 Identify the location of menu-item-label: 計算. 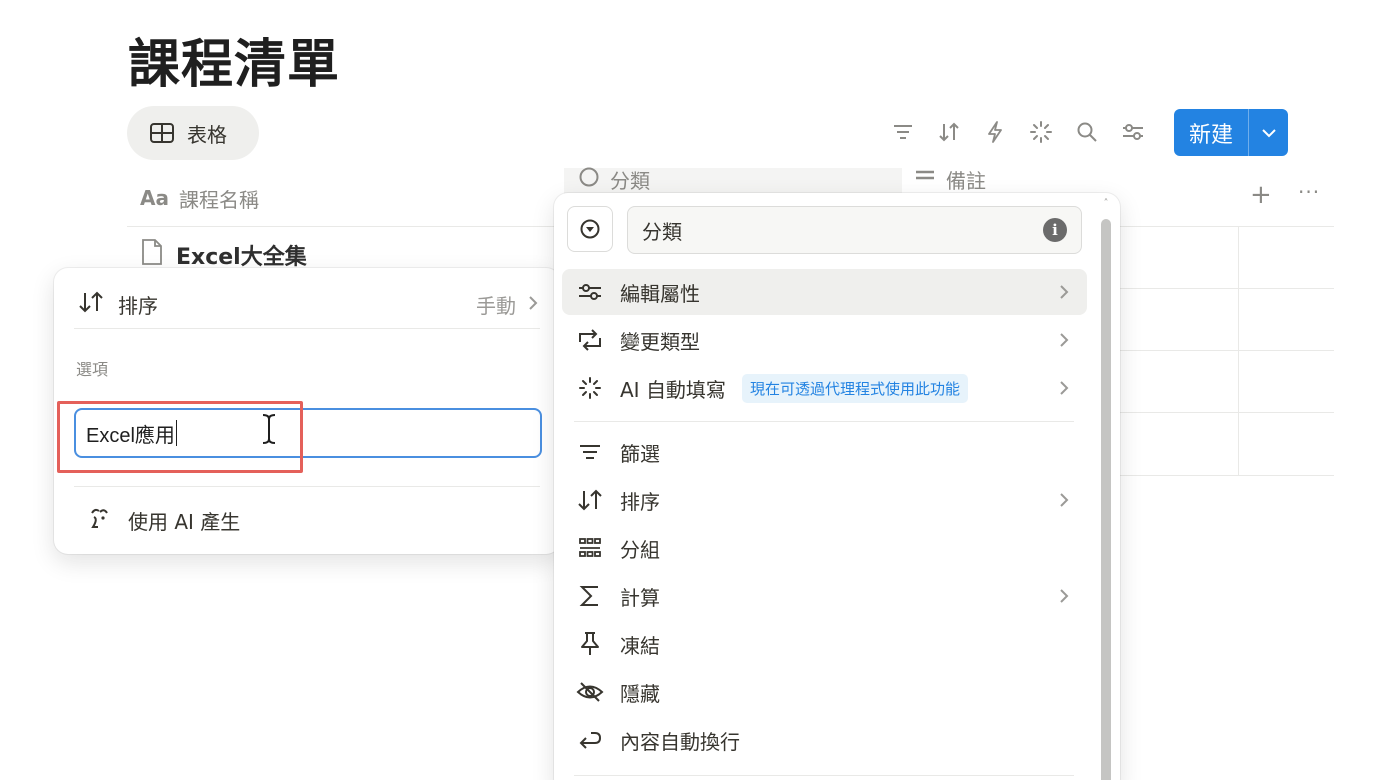
(640, 597).